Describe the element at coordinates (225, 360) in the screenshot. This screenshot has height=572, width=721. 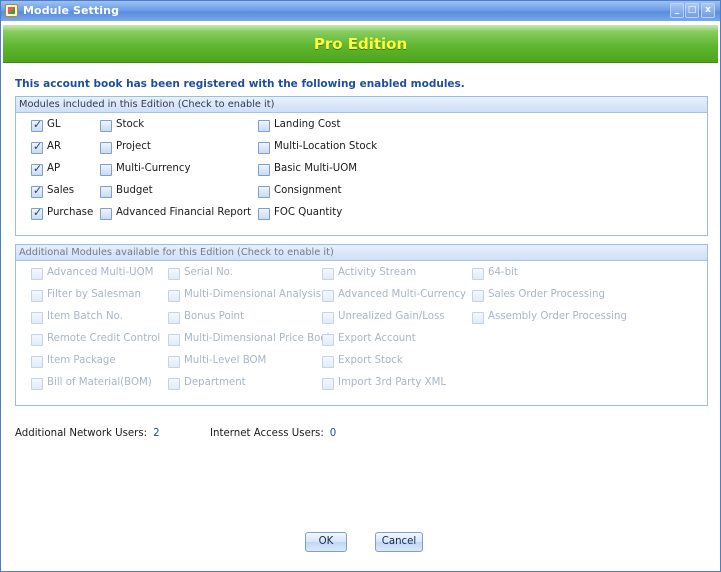
I see `module-label: Multi-Level BOM` at that location.